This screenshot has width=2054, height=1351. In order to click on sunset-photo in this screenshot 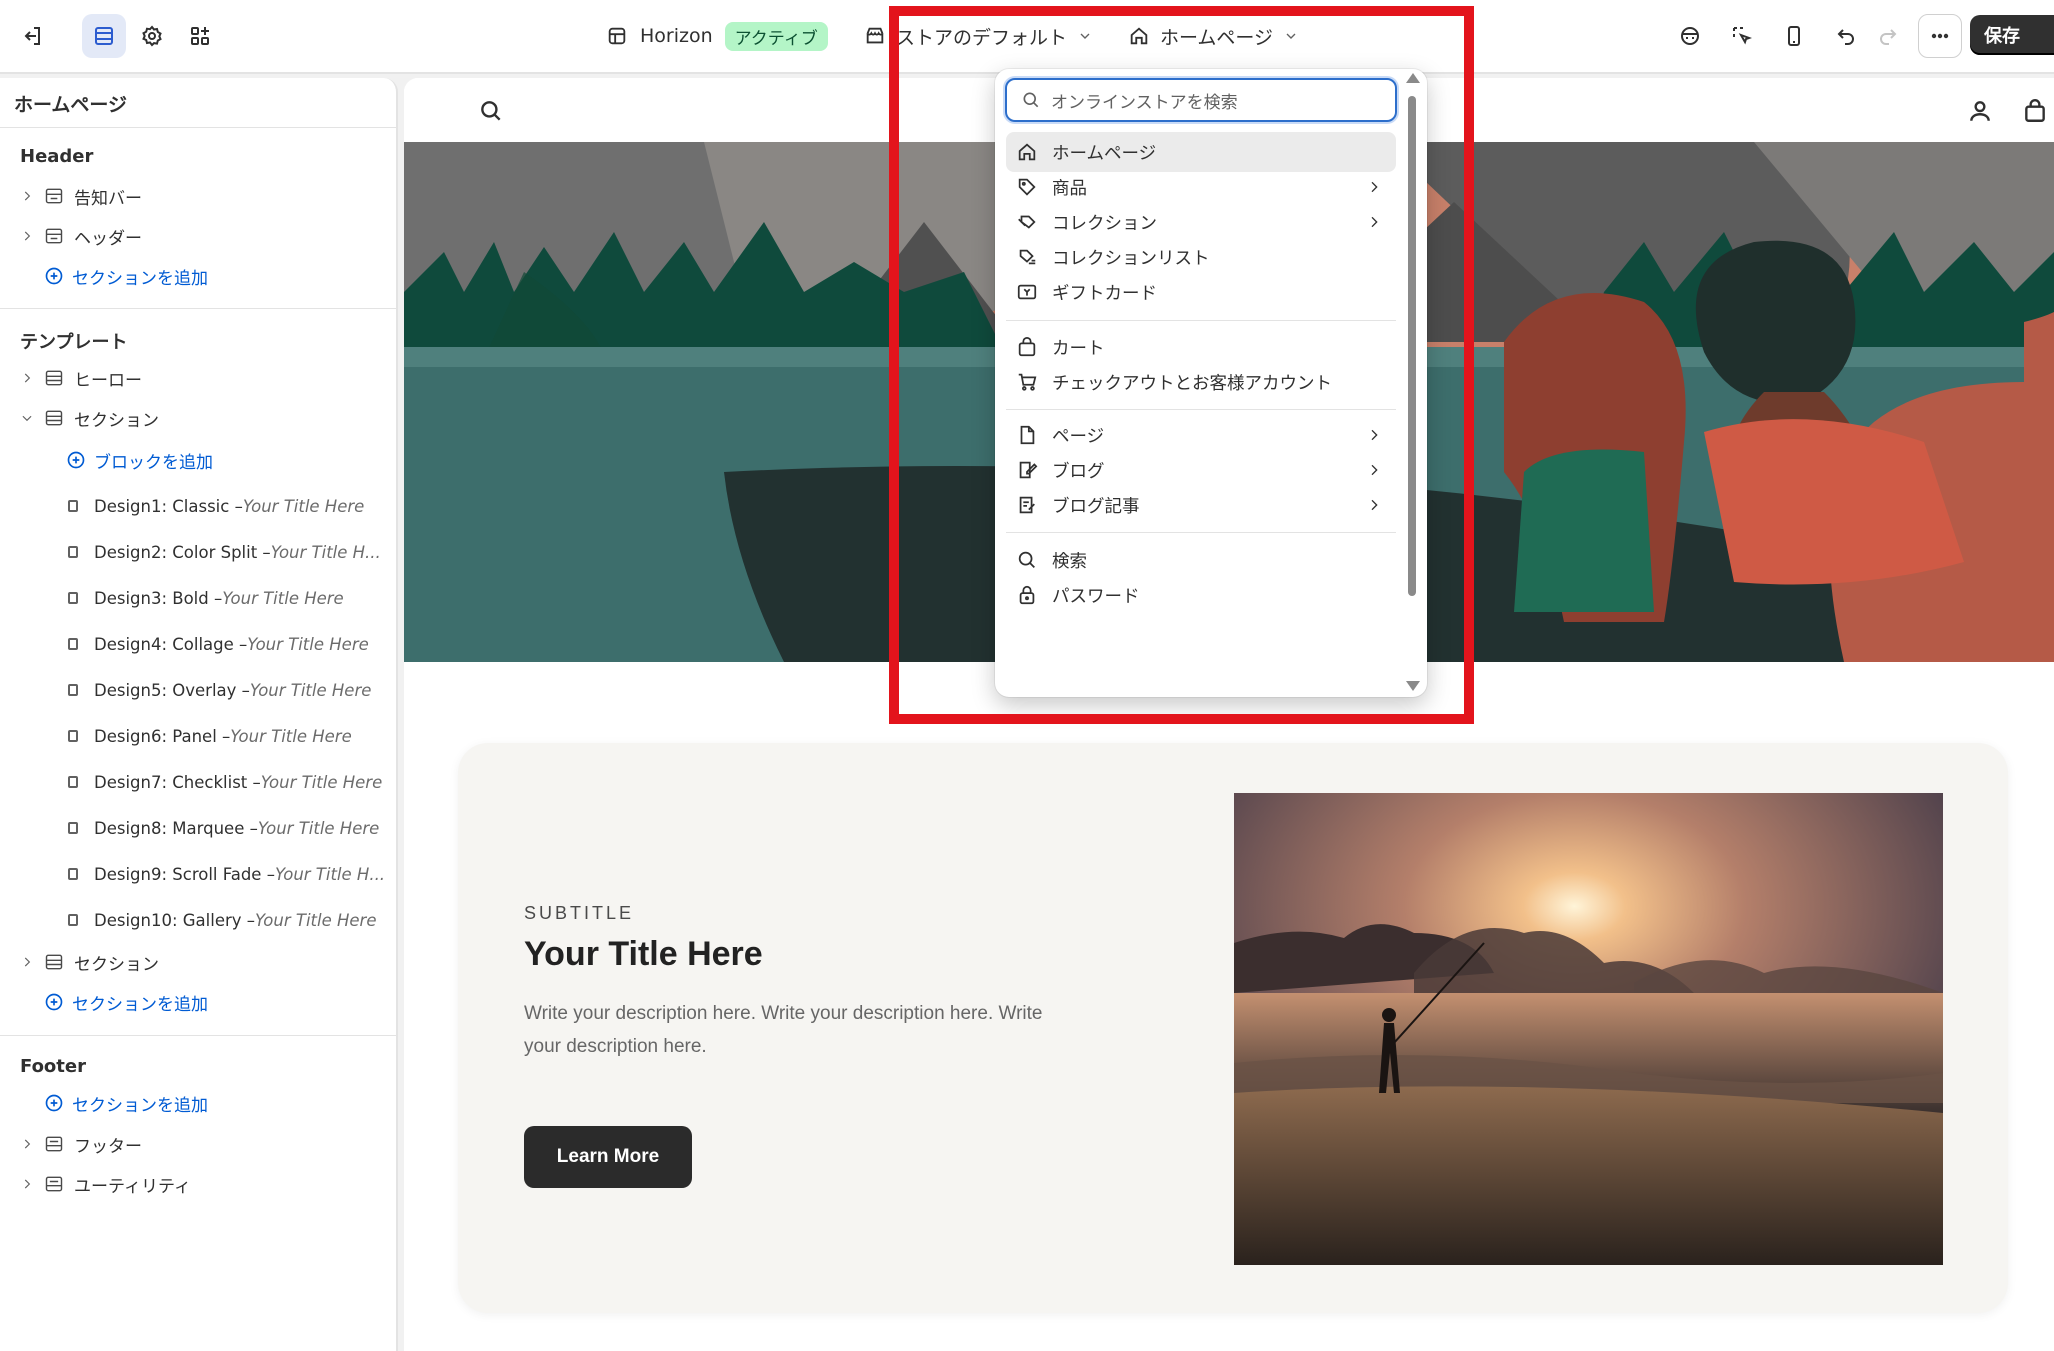, I will do `click(1588, 1029)`.